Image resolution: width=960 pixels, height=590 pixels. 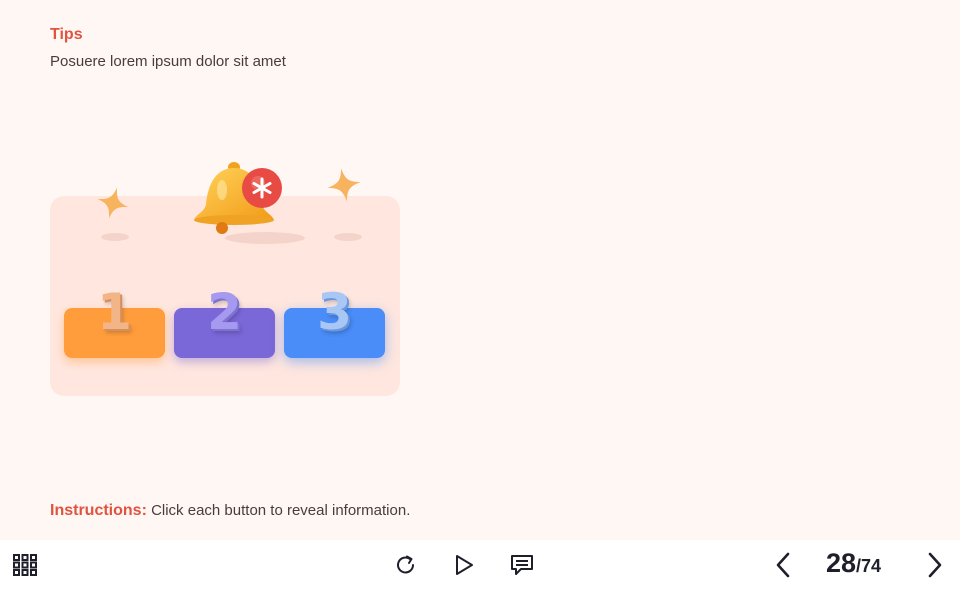 I want to click on menu-button, so click(x=25, y=565).